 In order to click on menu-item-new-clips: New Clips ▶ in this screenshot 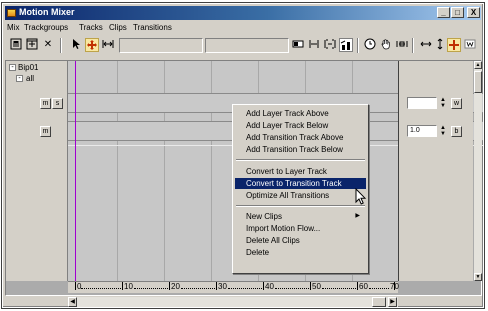, I will do `click(300, 216)`.